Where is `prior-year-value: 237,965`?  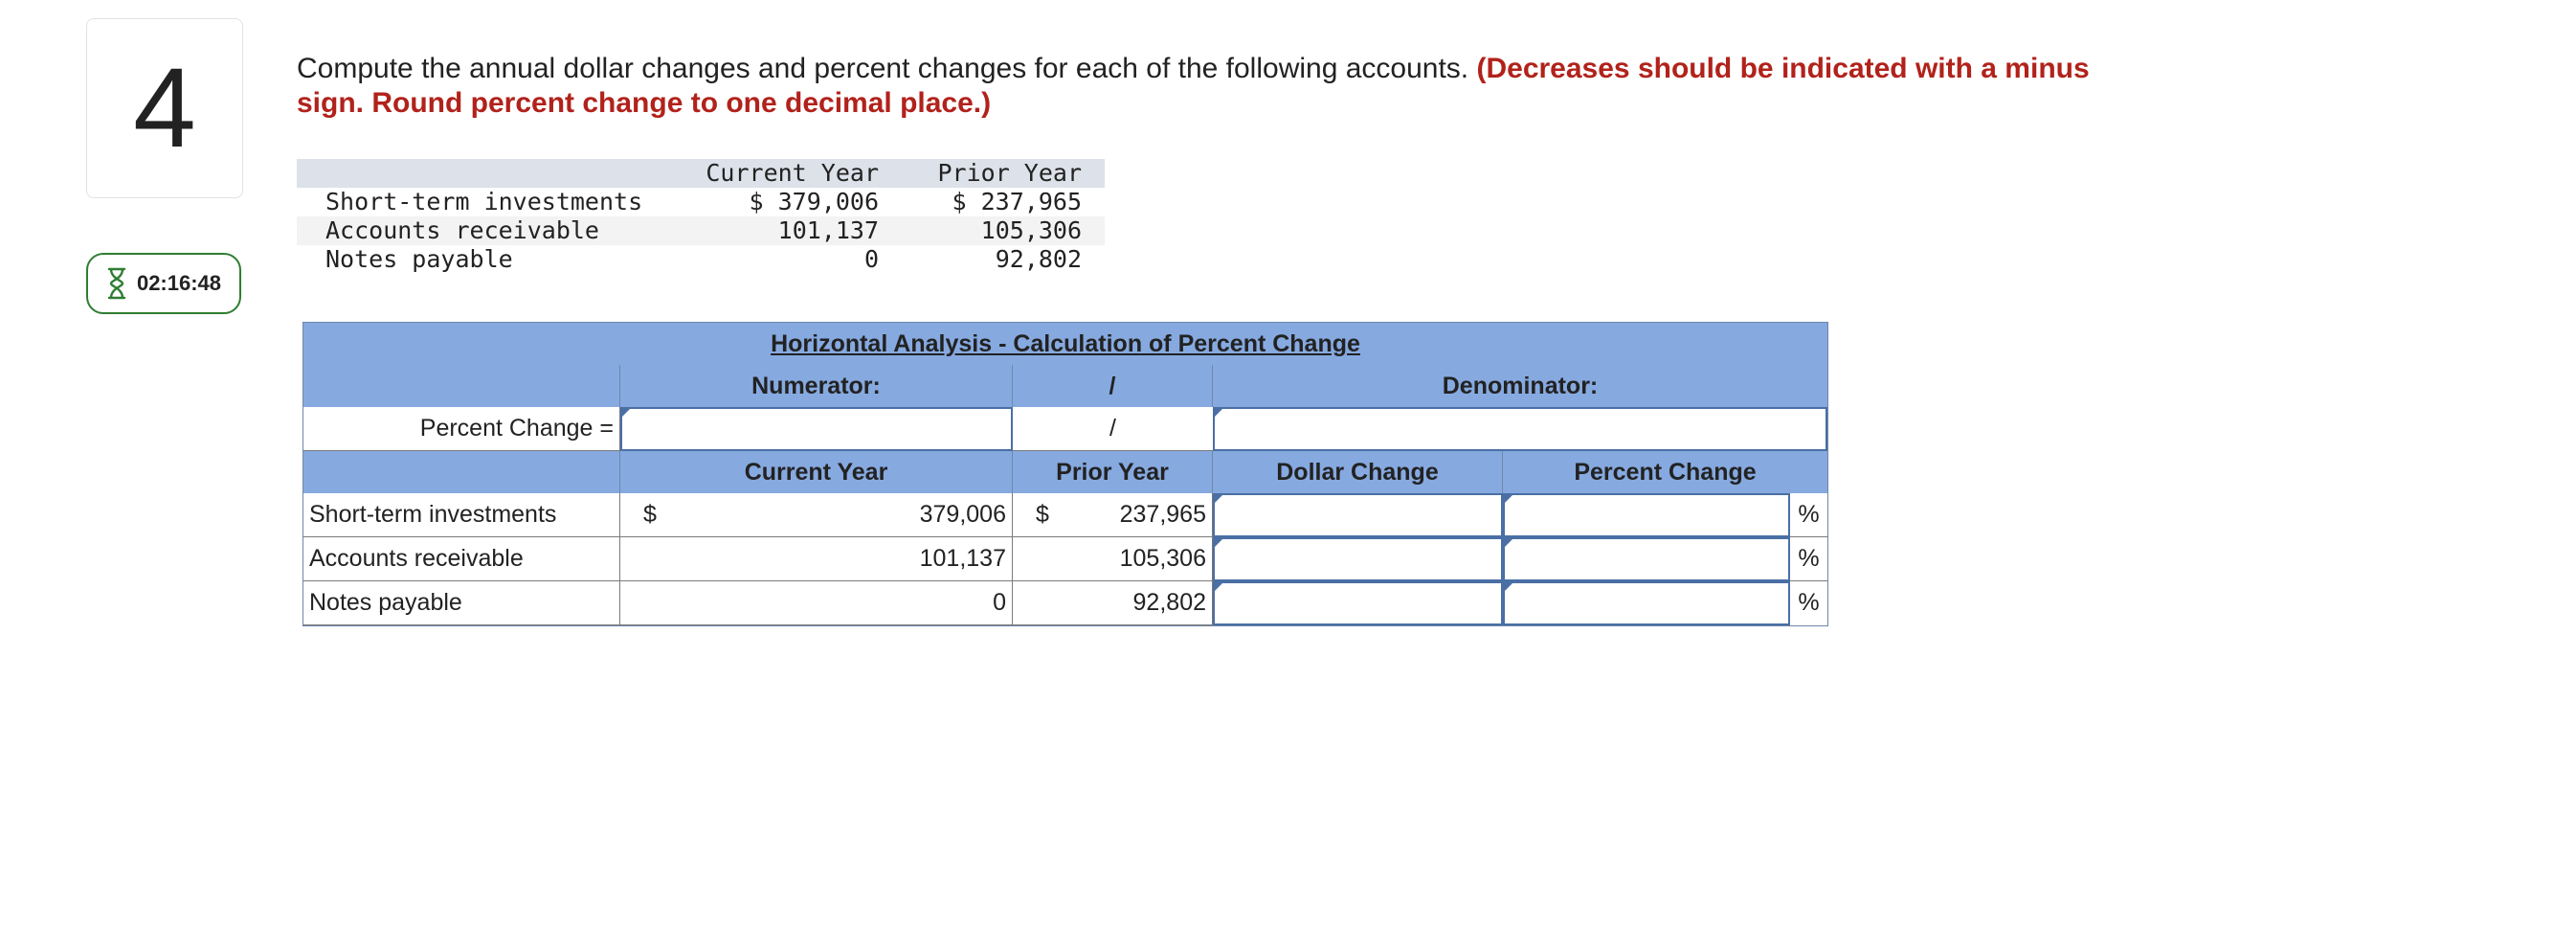 prior-year-value: 237,965 is located at coordinates (1163, 514).